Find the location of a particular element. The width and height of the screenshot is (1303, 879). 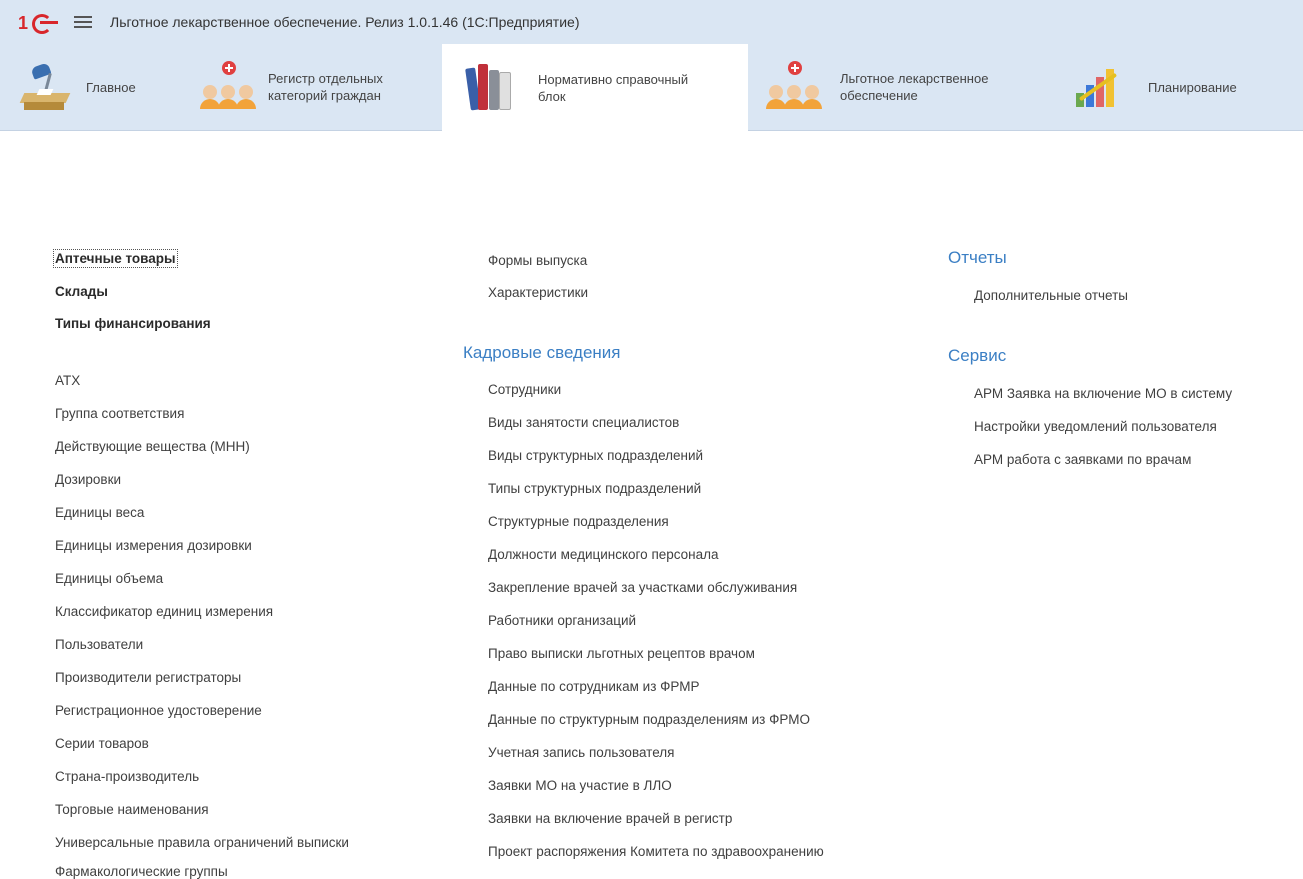

link-subdivision-kinds: Виды структурных подразделений is located at coordinates (595, 455).